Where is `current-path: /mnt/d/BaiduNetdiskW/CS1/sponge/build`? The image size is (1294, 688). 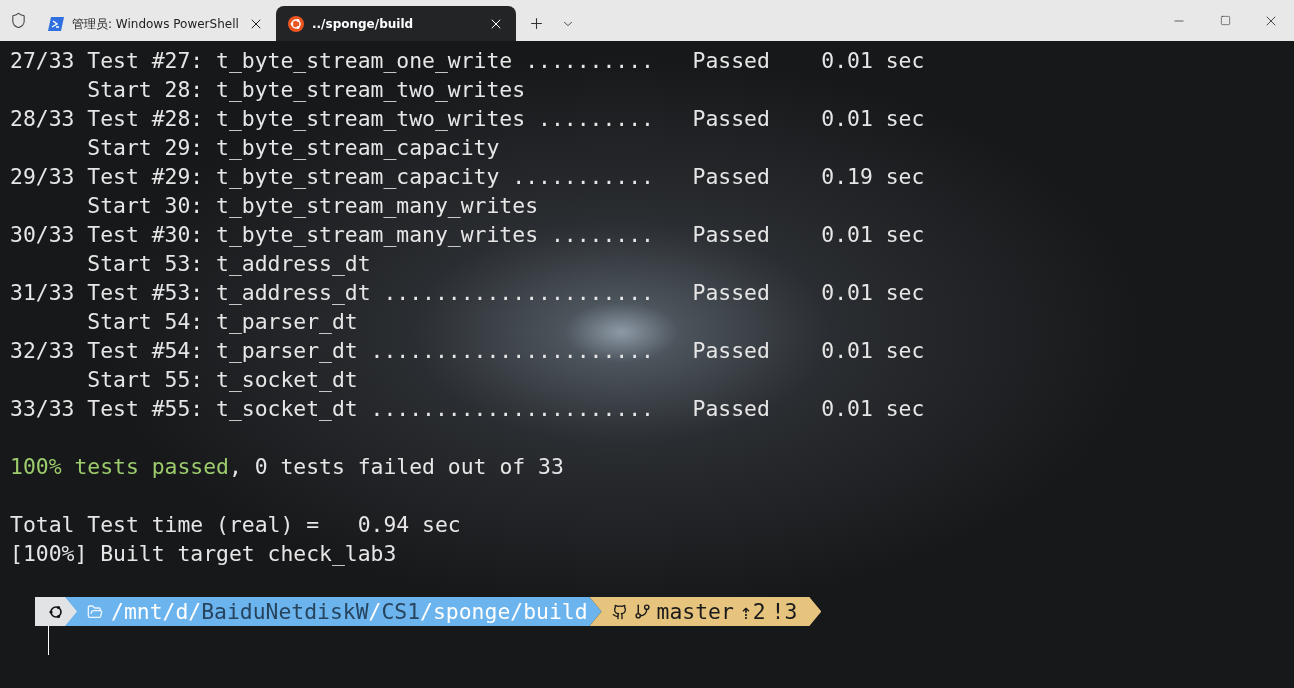
current-path: /mnt/d/BaiduNetdiskW/CS1/sponge/build is located at coordinates (349, 612).